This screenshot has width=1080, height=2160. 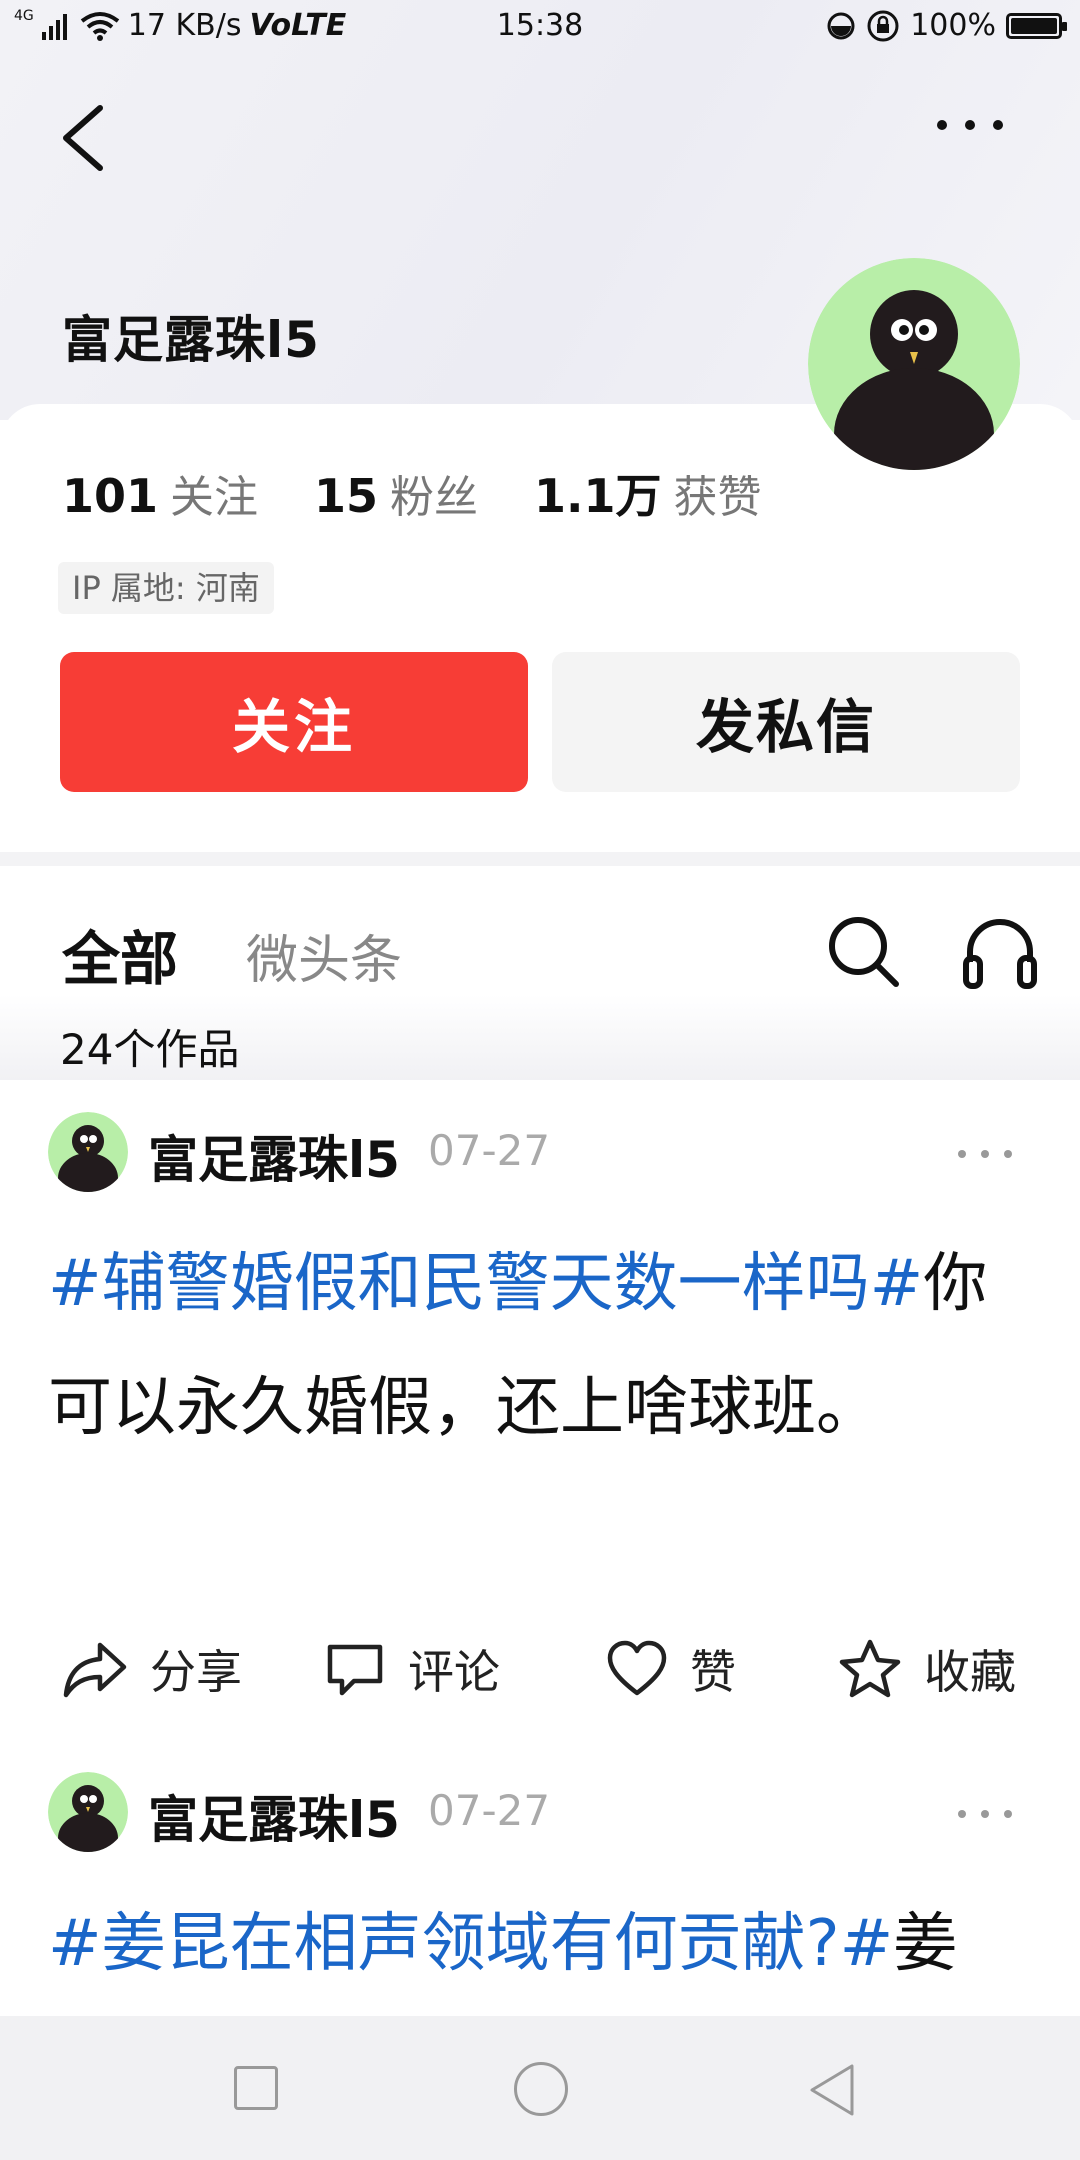 I want to click on following-count: 101, so click(x=110, y=496).